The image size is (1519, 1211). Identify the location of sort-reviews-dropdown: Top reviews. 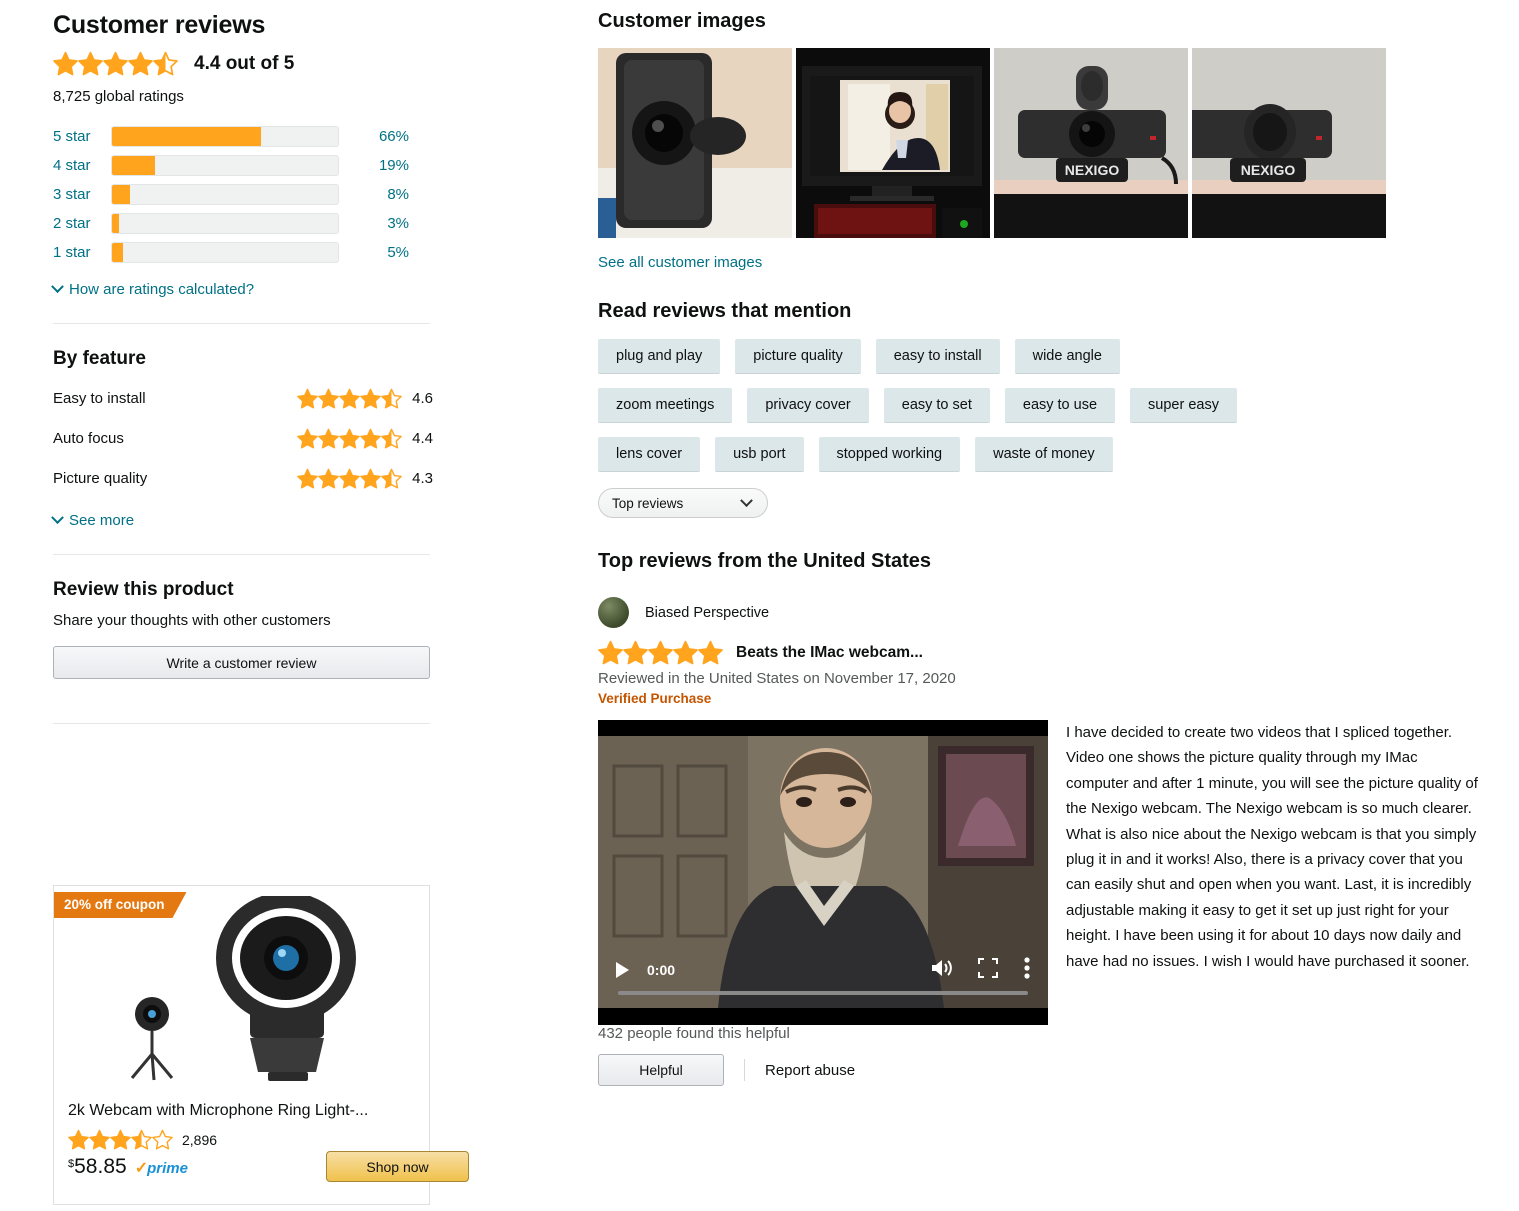
(683, 503).